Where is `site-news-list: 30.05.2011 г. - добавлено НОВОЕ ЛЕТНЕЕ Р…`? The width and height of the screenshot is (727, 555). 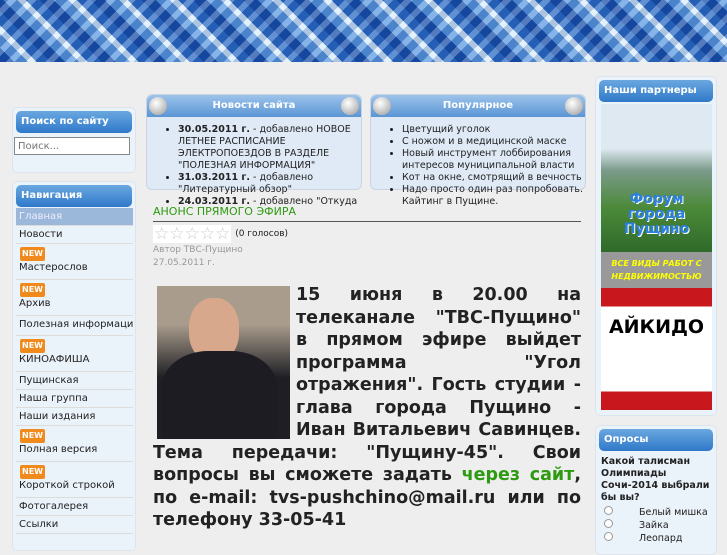
site-news-list: 30.05.2011 г. - добавлено НОВОЕ ЛЕТНЕЕ Р… is located at coordinates (254, 165).